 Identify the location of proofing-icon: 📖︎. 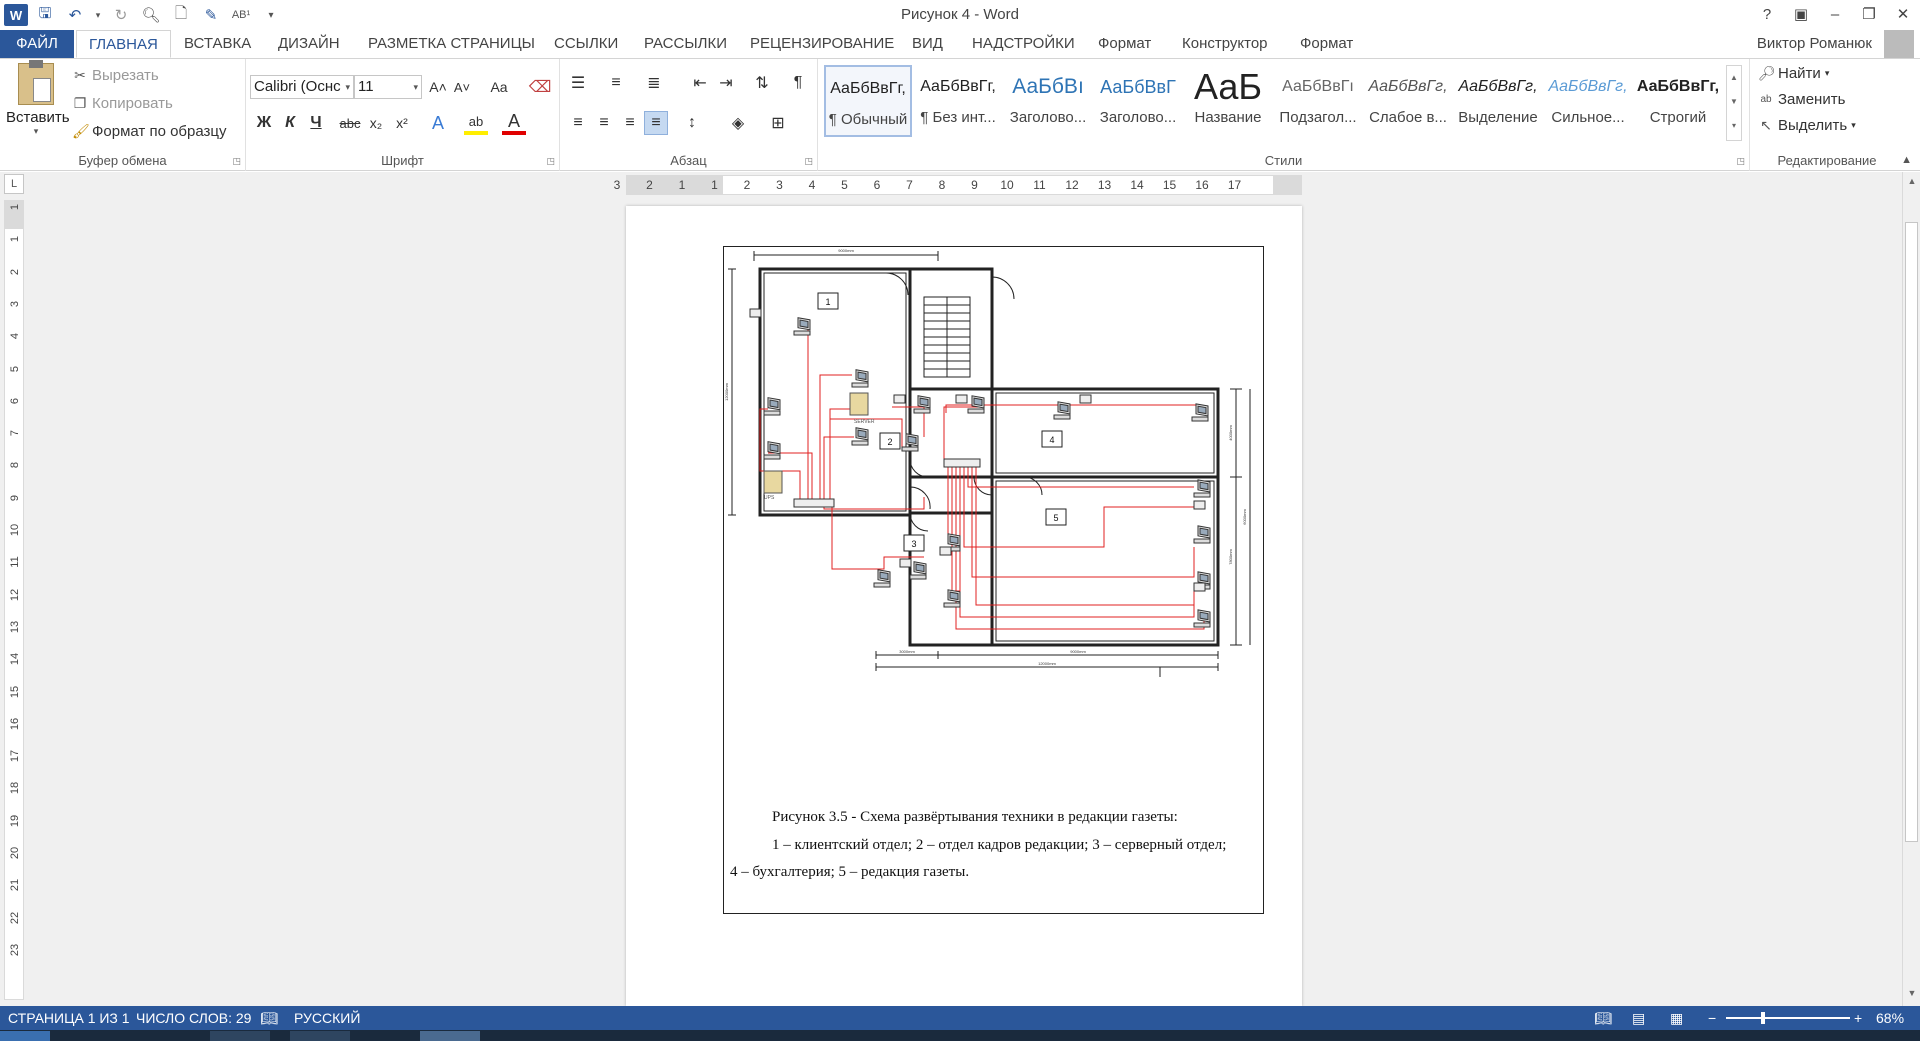
(269, 1018).